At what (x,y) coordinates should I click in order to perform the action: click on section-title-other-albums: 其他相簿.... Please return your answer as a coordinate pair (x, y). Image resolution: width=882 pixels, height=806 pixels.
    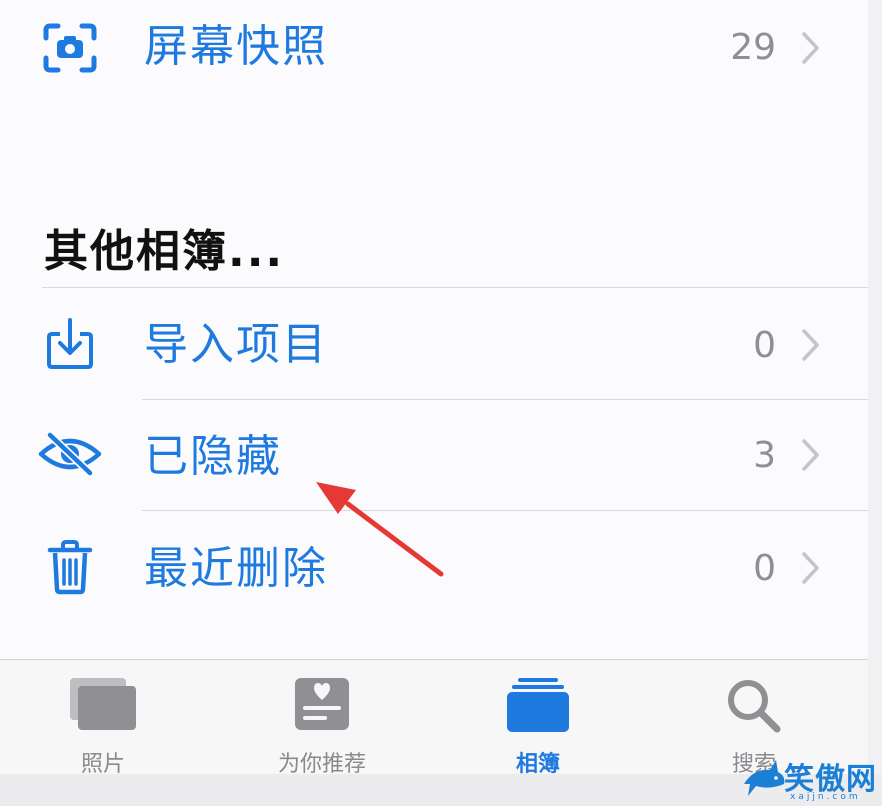
    Looking at the image, I should click on (164, 251).